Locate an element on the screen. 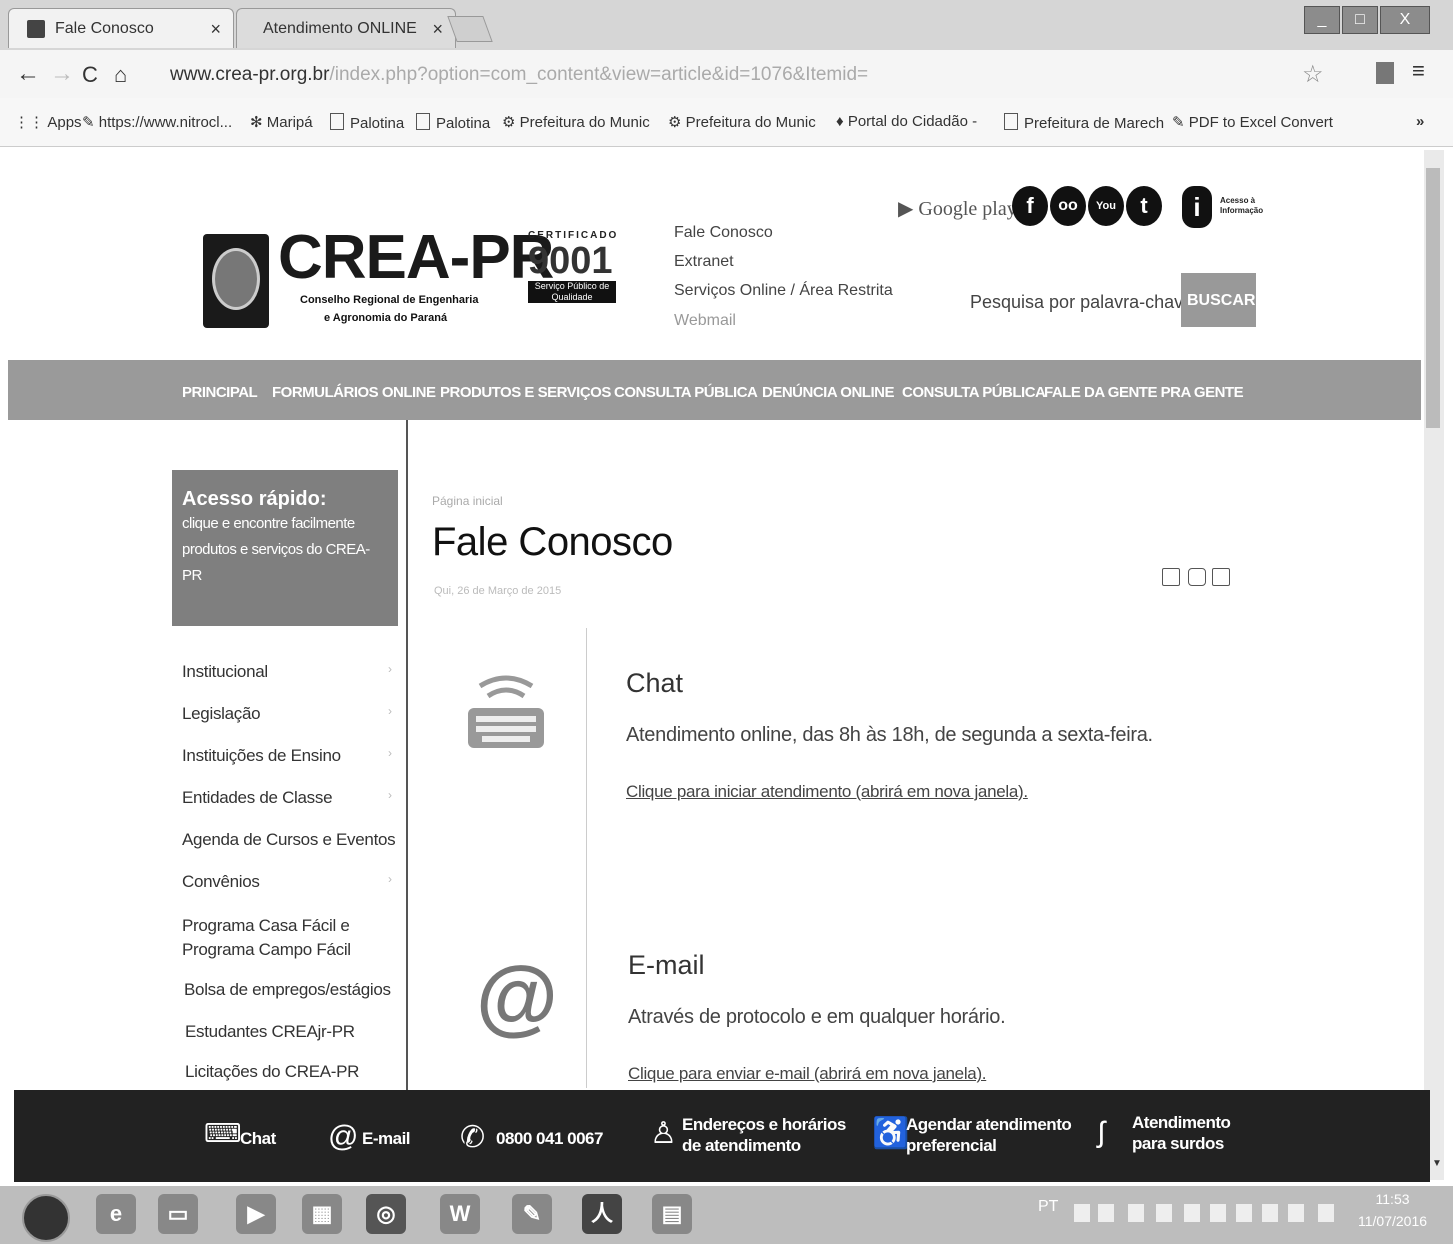 This screenshot has height=1244, width=1453. nav-consulta-publica: CONSULTA PÚBLICA is located at coordinates (686, 392).